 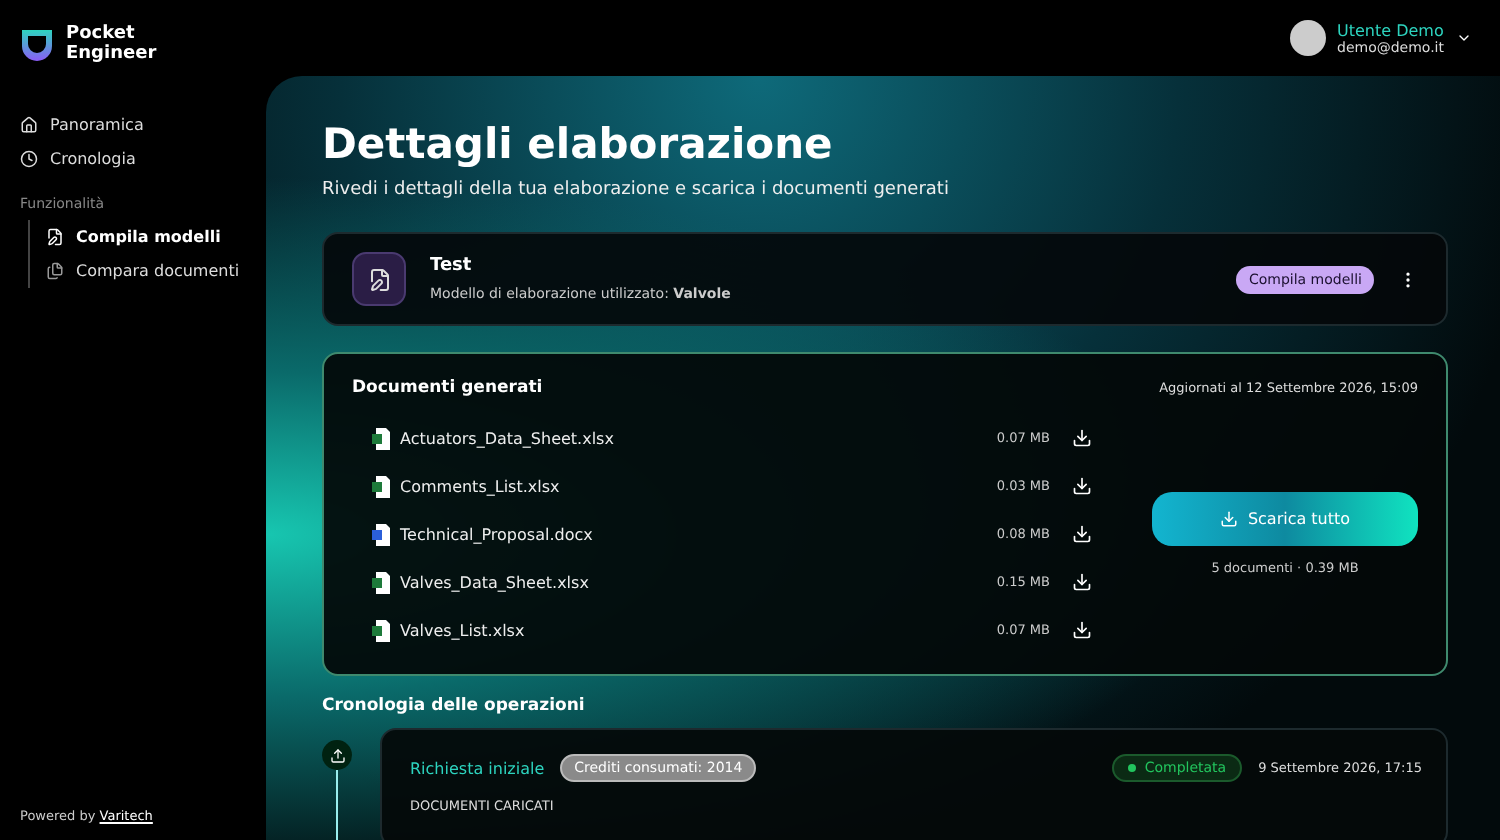 What do you see at coordinates (454, 706) in the screenshot?
I see `section-title: Cronologia delle operazioni` at bounding box center [454, 706].